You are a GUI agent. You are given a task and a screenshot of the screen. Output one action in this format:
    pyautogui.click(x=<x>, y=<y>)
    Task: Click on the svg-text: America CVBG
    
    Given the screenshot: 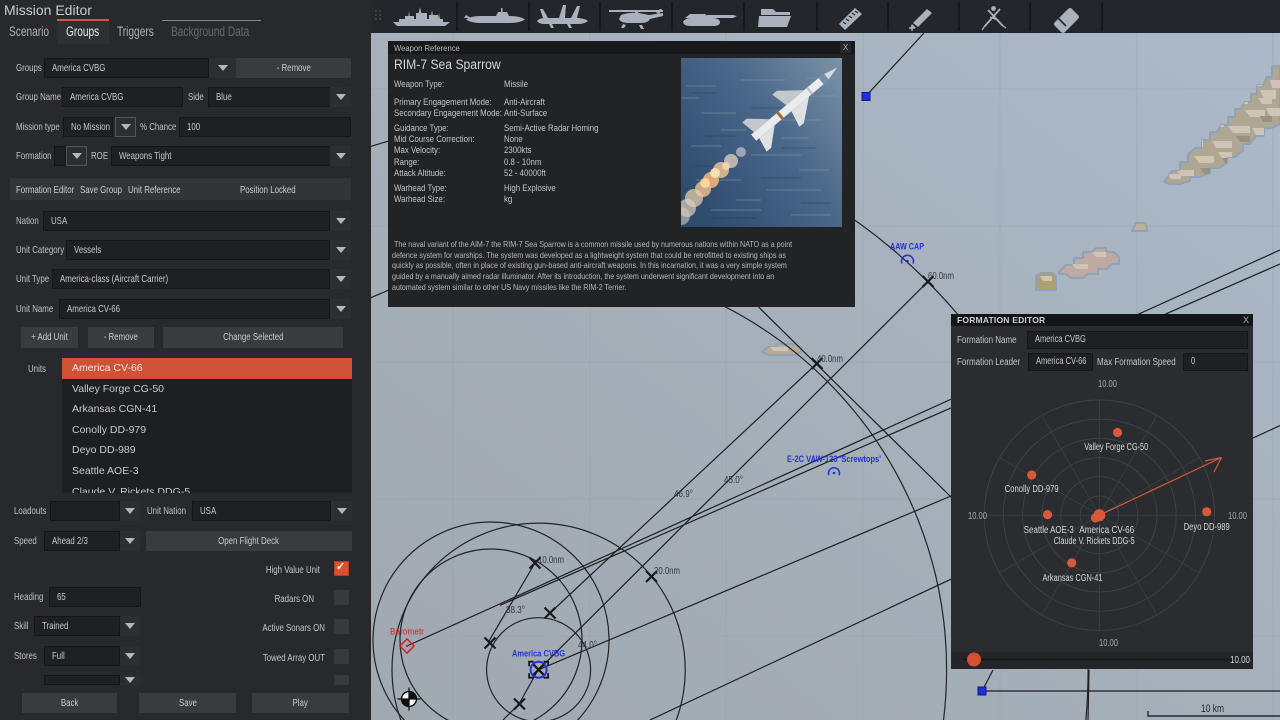 What is the action you would take?
    pyautogui.click(x=538, y=654)
    